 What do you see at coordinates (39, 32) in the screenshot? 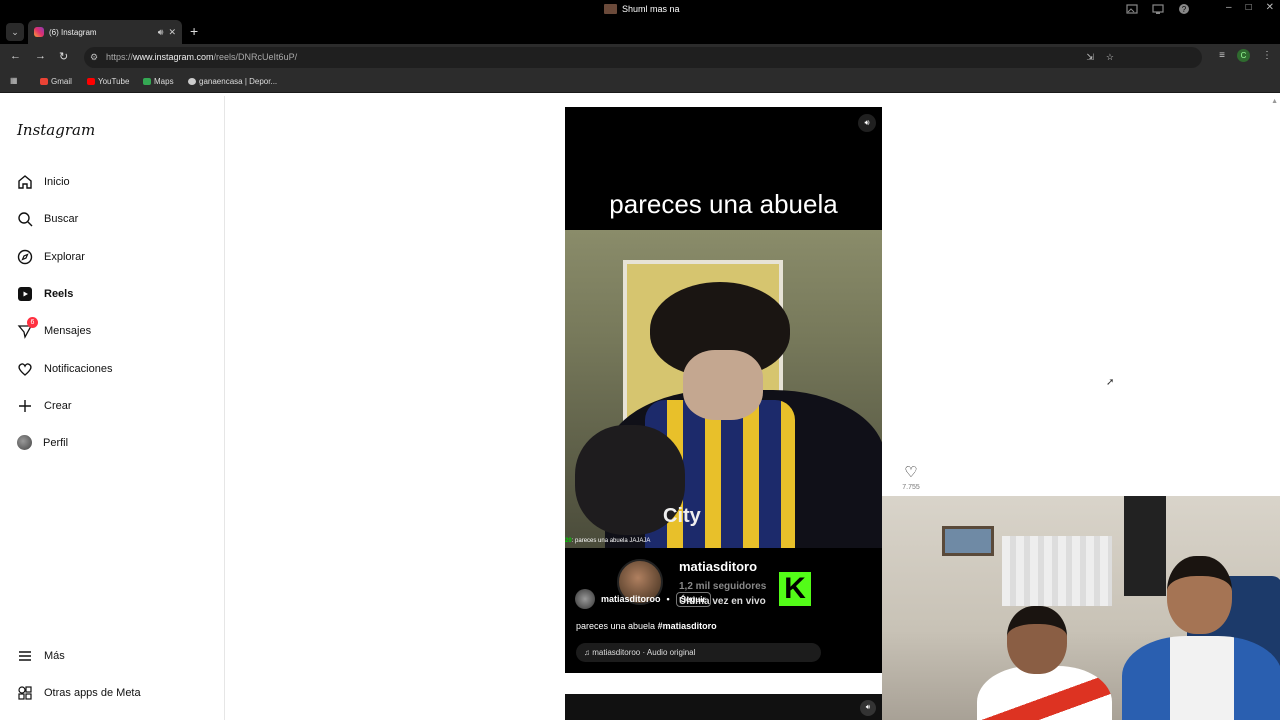
I see `instagram-favicon-icon` at bounding box center [39, 32].